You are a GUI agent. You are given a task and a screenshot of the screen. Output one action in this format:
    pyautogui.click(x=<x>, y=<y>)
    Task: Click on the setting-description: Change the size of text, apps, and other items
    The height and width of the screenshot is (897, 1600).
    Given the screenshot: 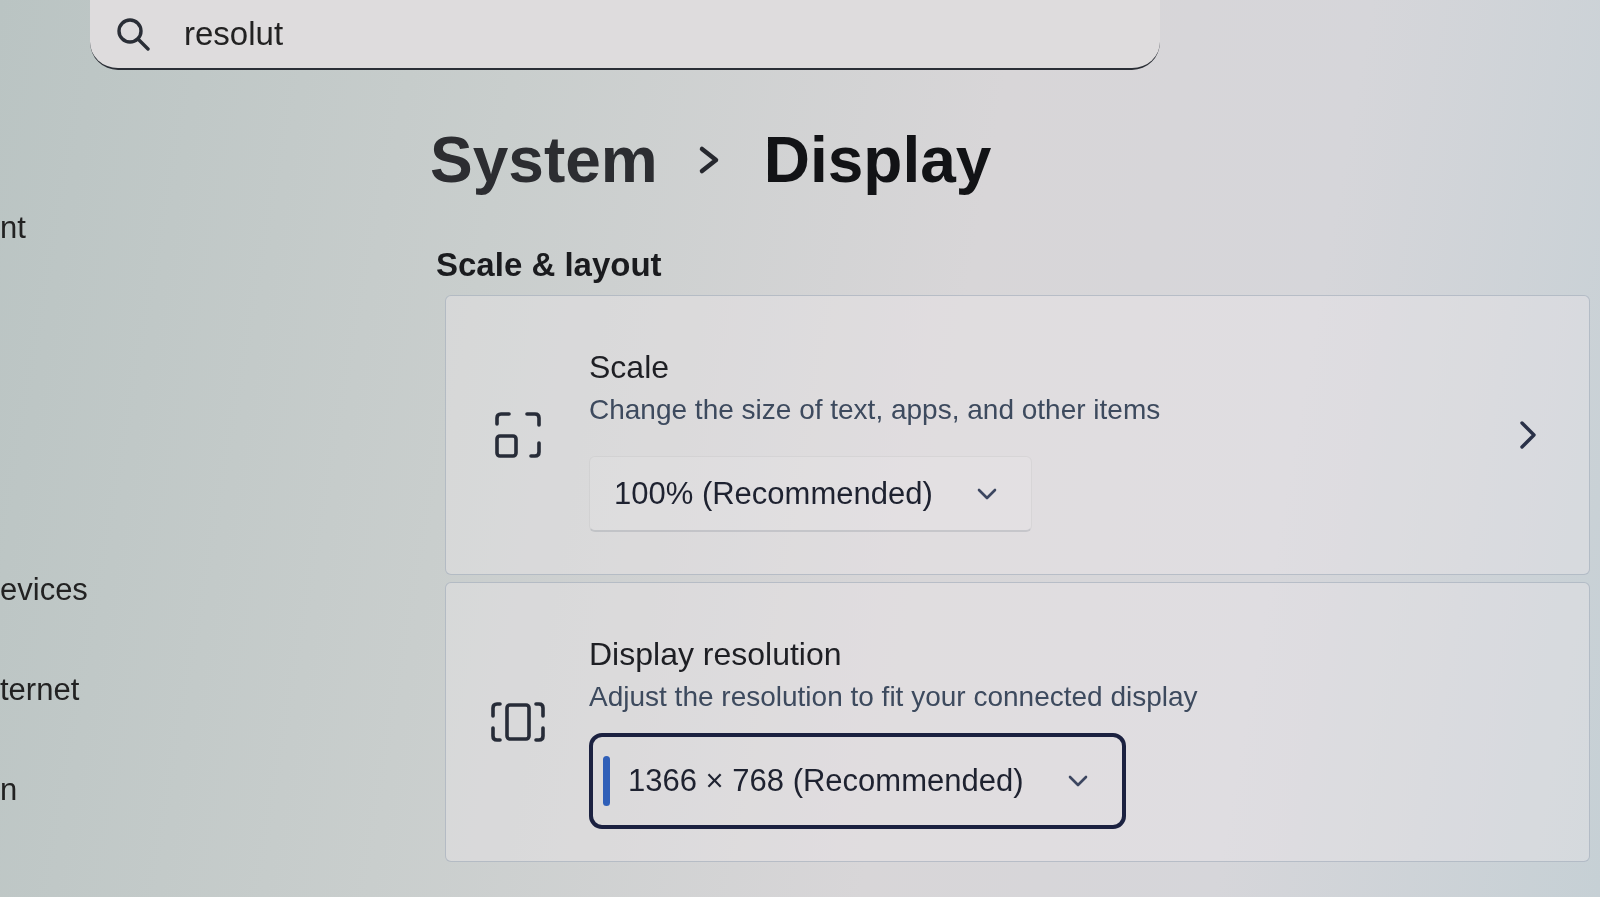 What is the action you would take?
    pyautogui.click(x=875, y=410)
    